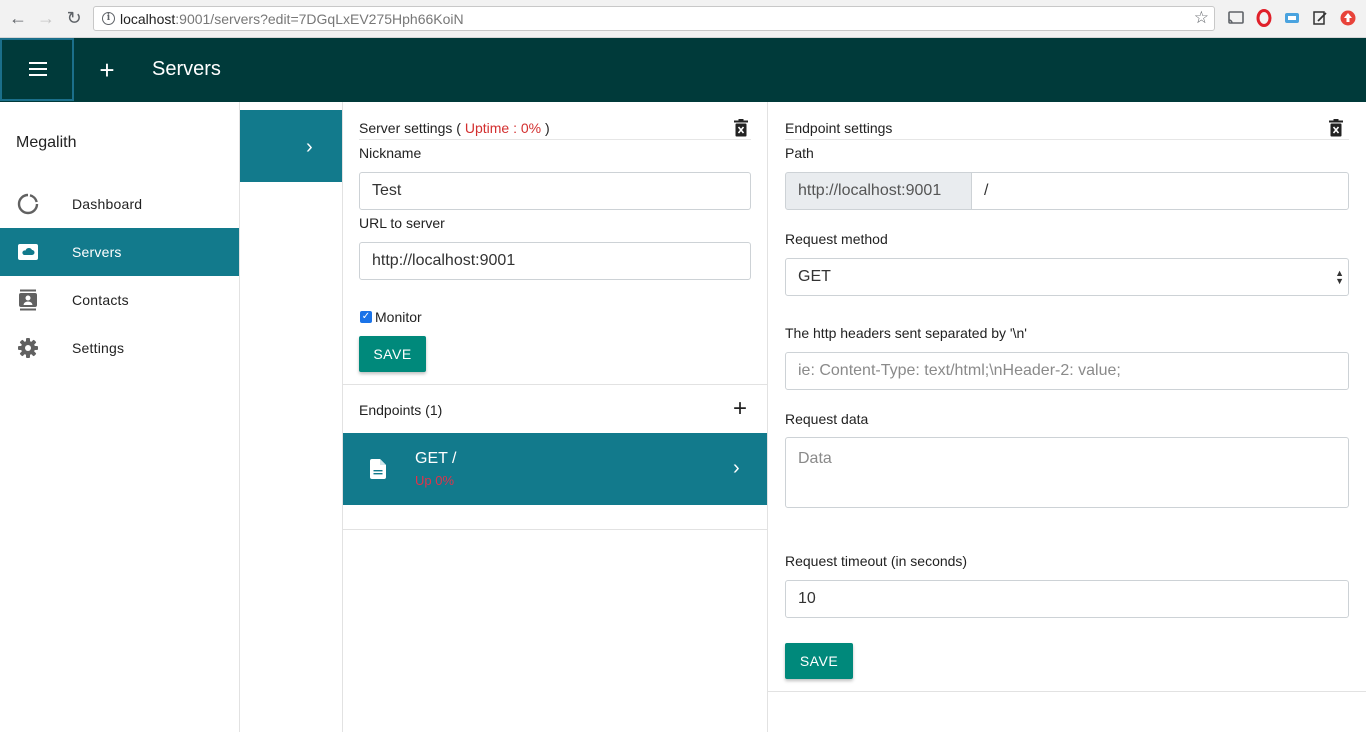  I want to click on request-data-textarea: Data, so click(1067, 472).